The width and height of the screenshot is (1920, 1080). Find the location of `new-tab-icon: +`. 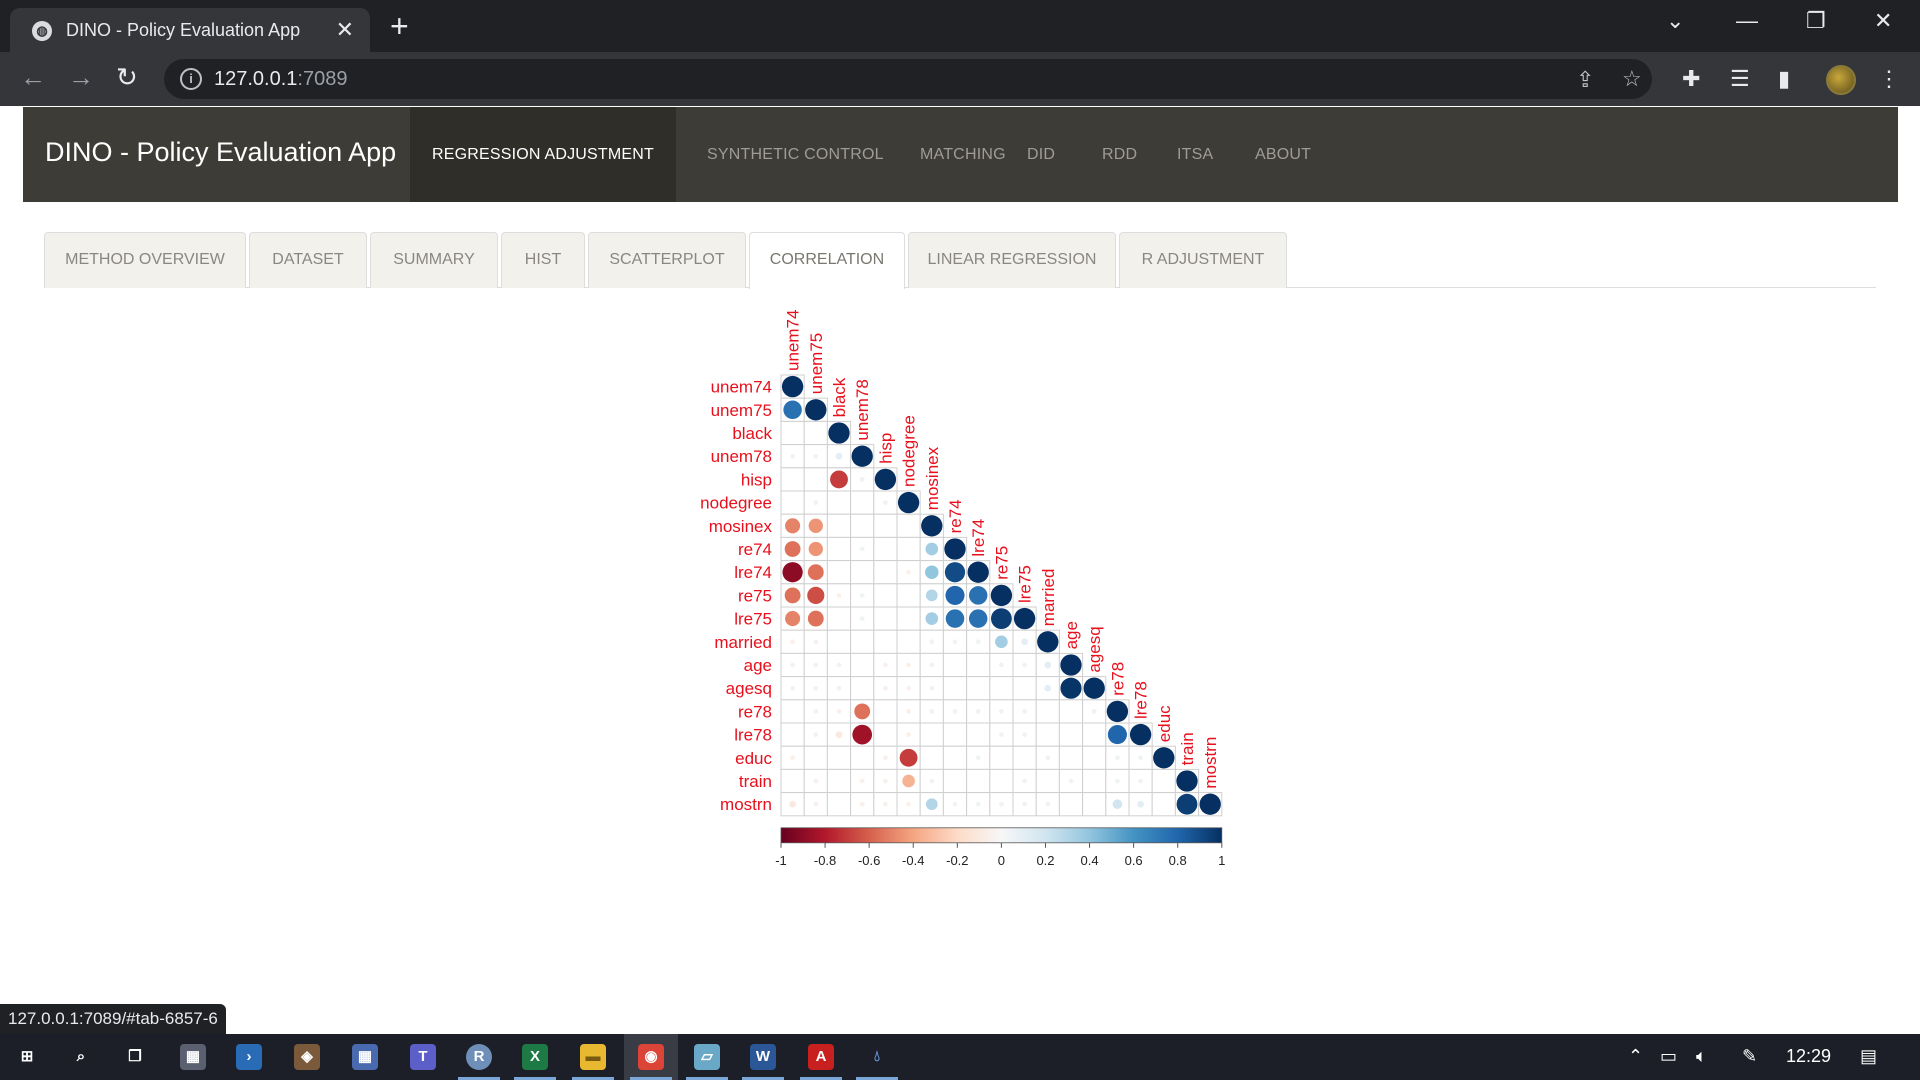

new-tab-icon: + is located at coordinates (399, 26).